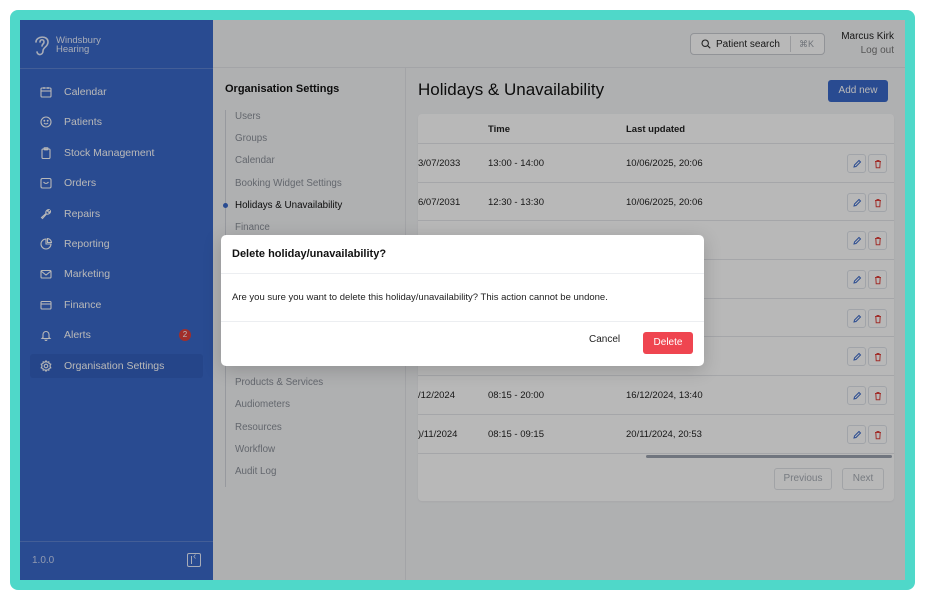 The image size is (925, 600). Describe the element at coordinates (668, 343) in the screenshot. I see `delete-button: Delete` at that location.